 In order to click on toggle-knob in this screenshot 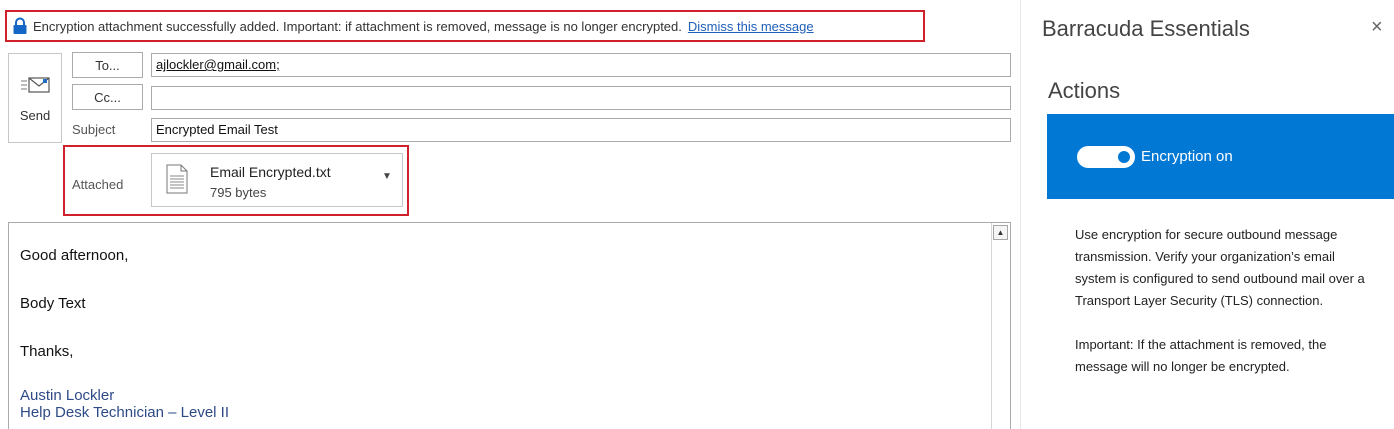, I will do `click(1124, 157)`.